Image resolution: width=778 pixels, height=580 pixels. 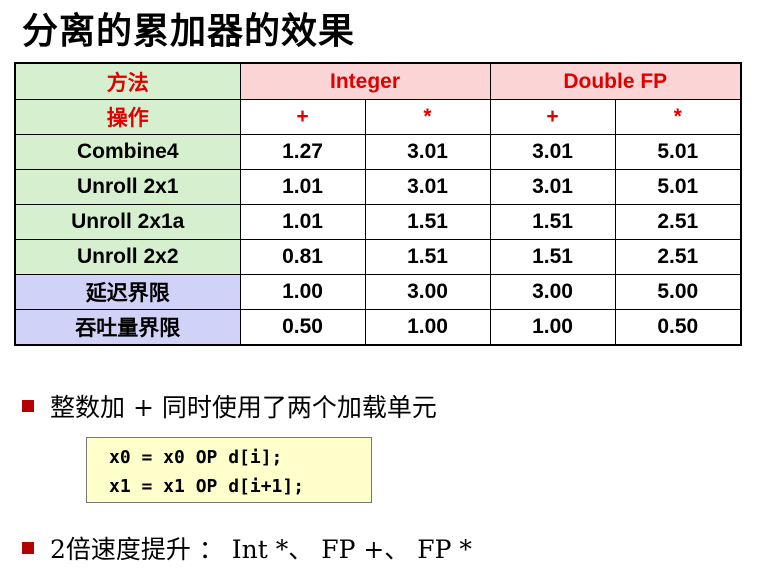 What do you see at coordinates (127, 292) in the screenshot?
I see `row-label: 延迟界限` at bounding box center [127, 292].